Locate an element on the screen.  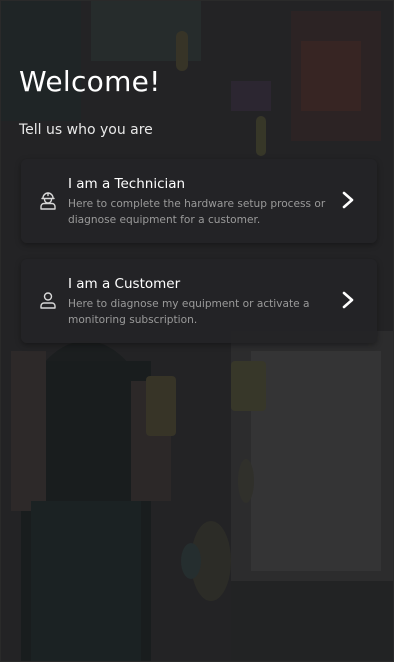
customer-option-title: I am a Customer is located at coordinates (124, 284).